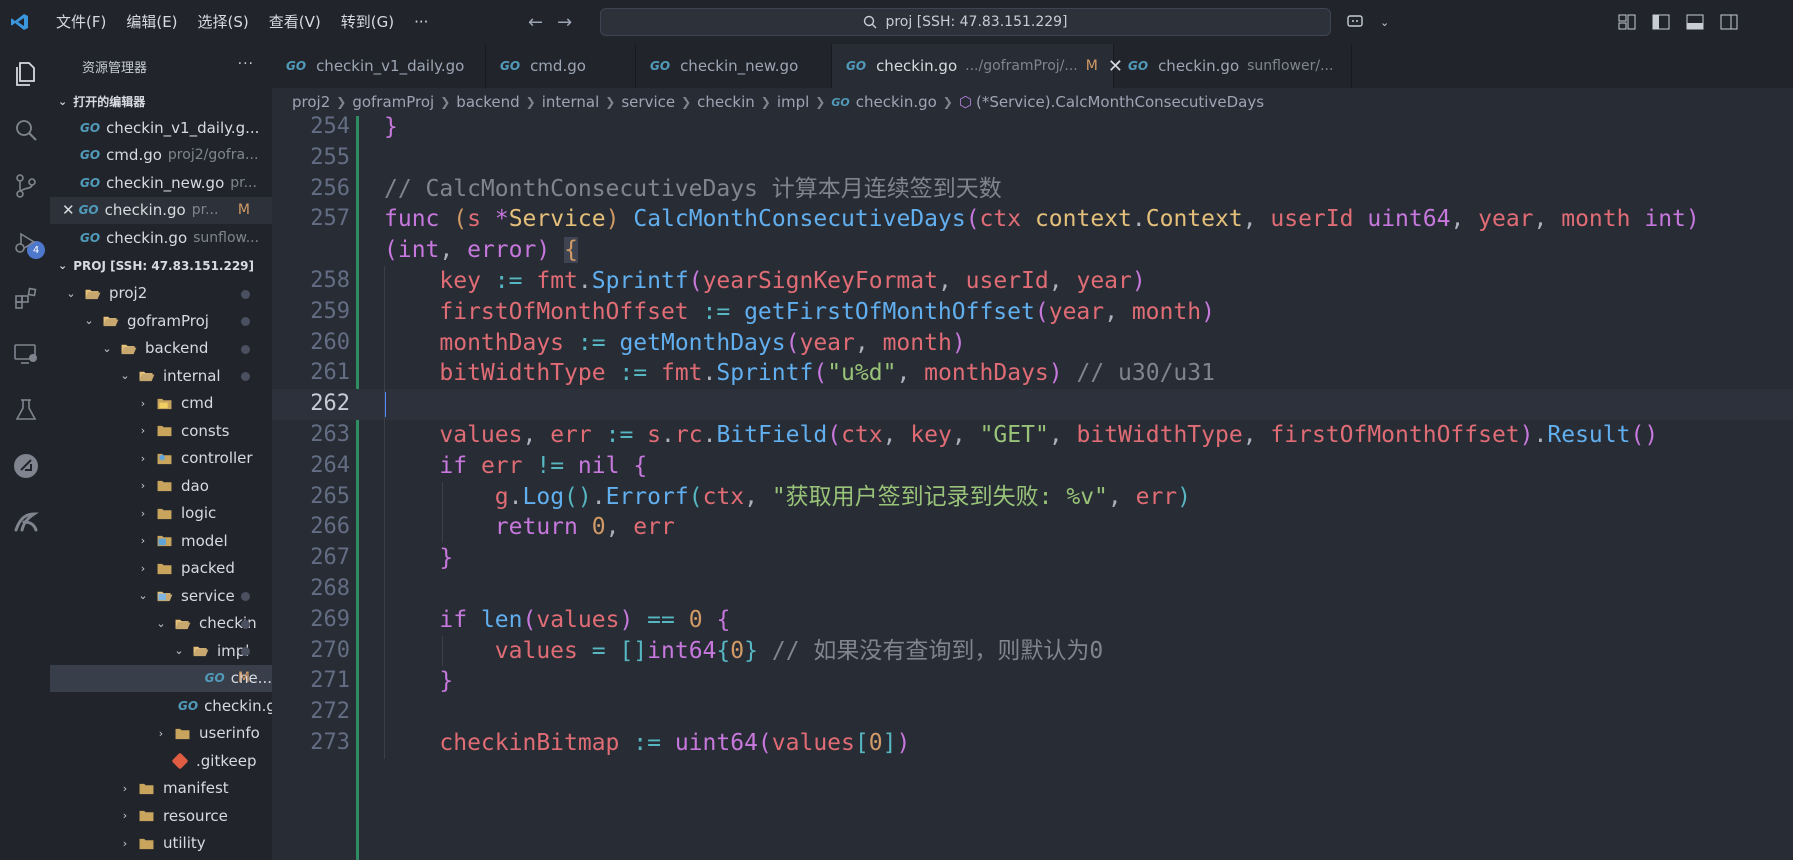  What do you see at coordinates (1199, 66) in the screenshot?
I see `tab-label: checkin.go` at bounding box center [1199, 66].